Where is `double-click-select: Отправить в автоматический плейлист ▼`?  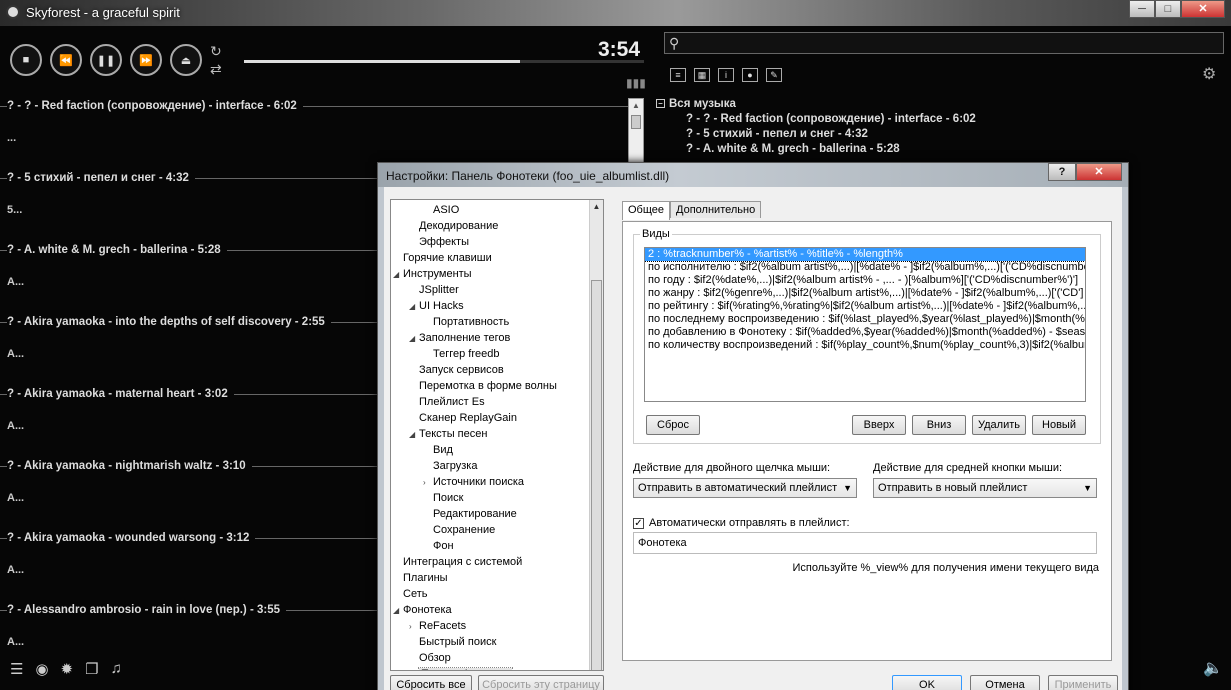
double-click-select: Отправить в автоматический плейлист ▼ is located at coordinates (745, 488).